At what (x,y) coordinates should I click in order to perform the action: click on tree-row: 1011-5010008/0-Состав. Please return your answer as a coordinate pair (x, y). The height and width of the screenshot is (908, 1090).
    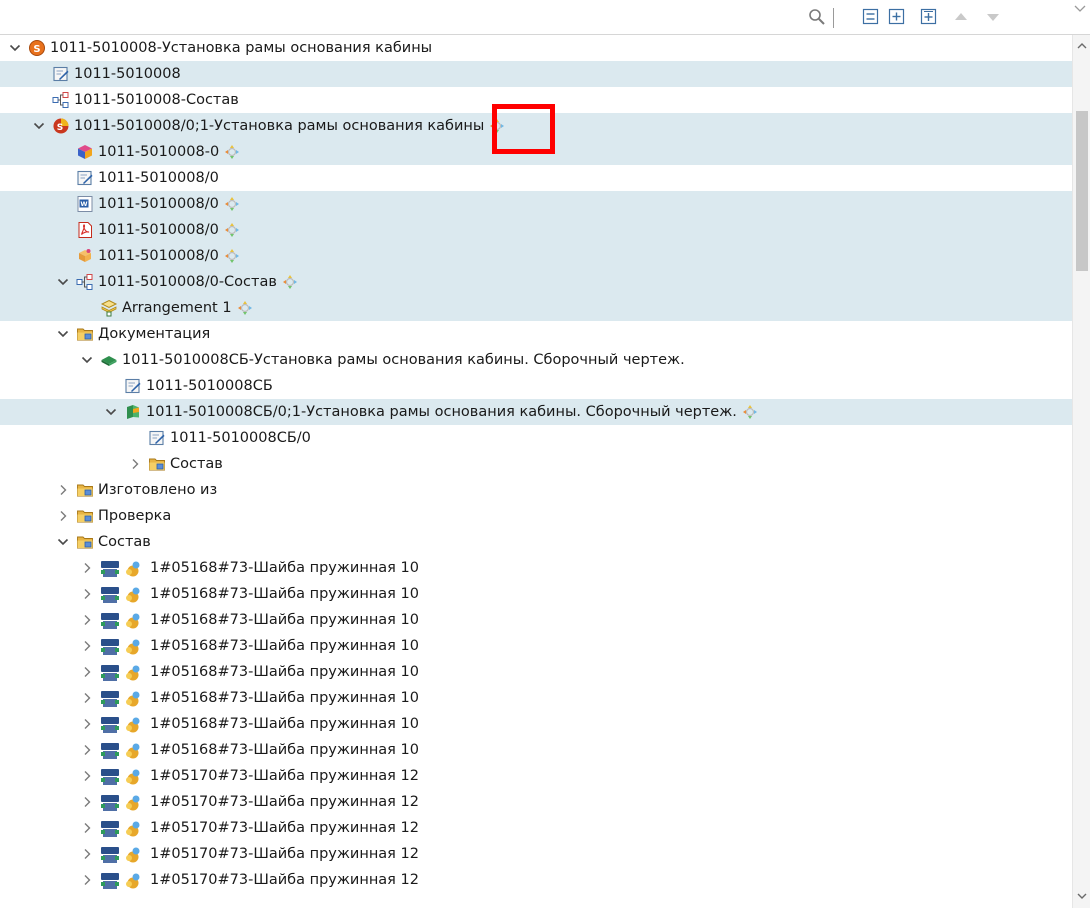
    Looking at the image, I should click on (536, 282).